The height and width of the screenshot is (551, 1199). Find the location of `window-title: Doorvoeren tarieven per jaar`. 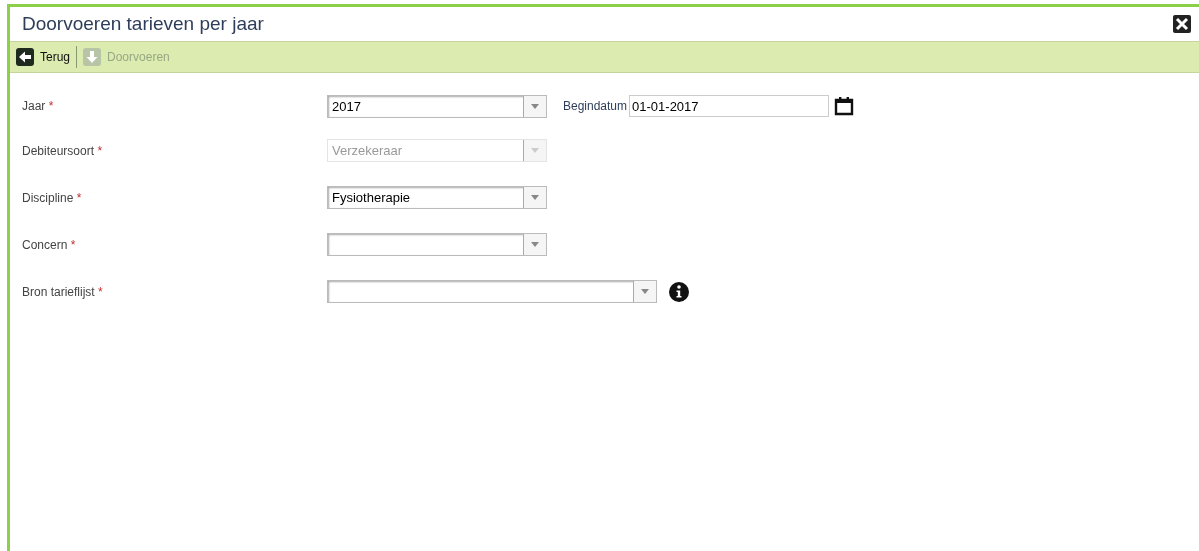

window-title: Doorvoeren tarieven per jaar is located at coordinates (143, 24).